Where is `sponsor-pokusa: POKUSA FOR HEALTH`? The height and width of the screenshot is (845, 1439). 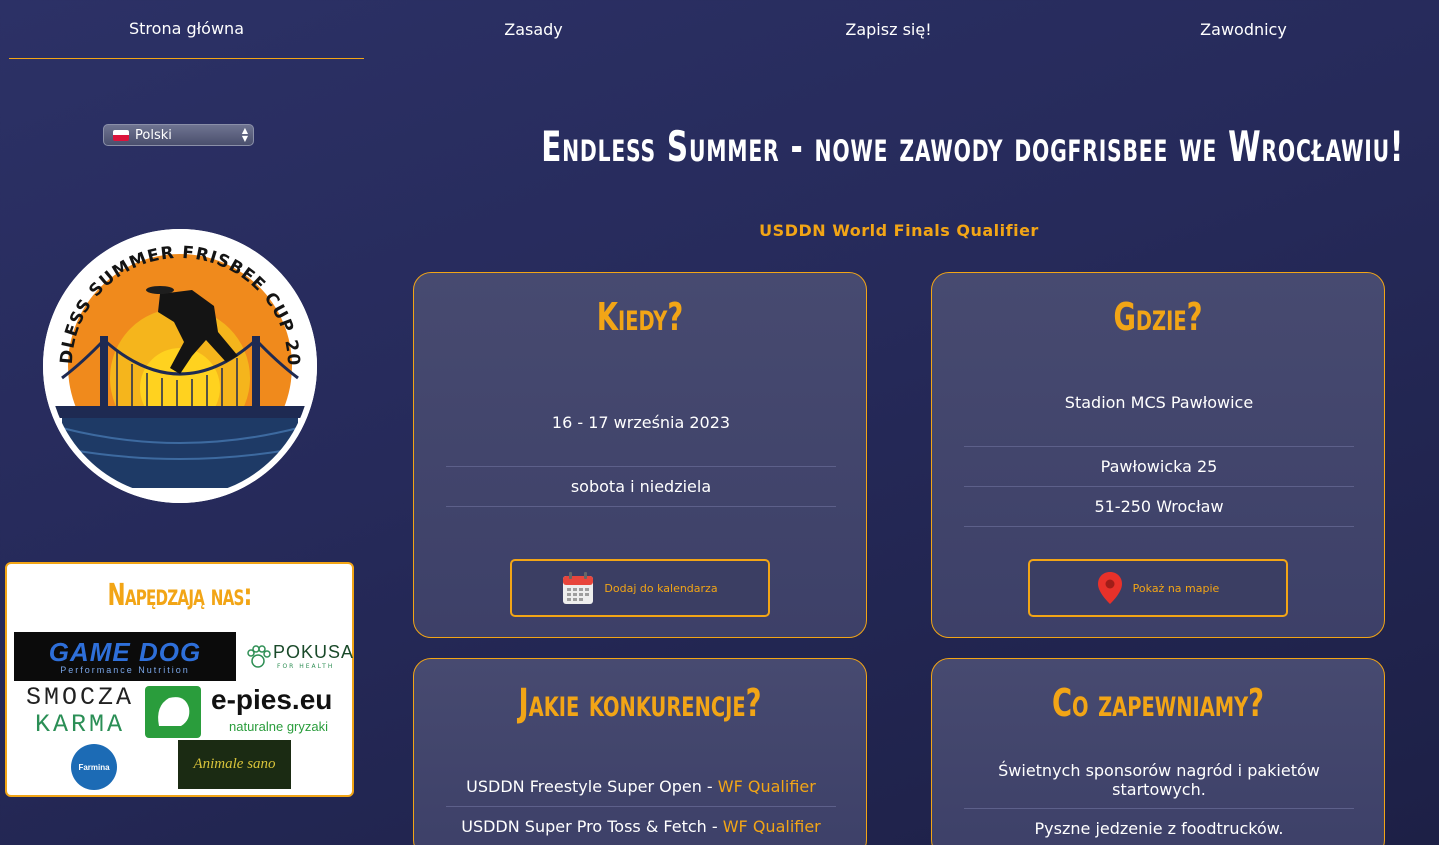 sponsor-pokusa: POKUSA FOR HEALTH is located at coordinates (299, 657).